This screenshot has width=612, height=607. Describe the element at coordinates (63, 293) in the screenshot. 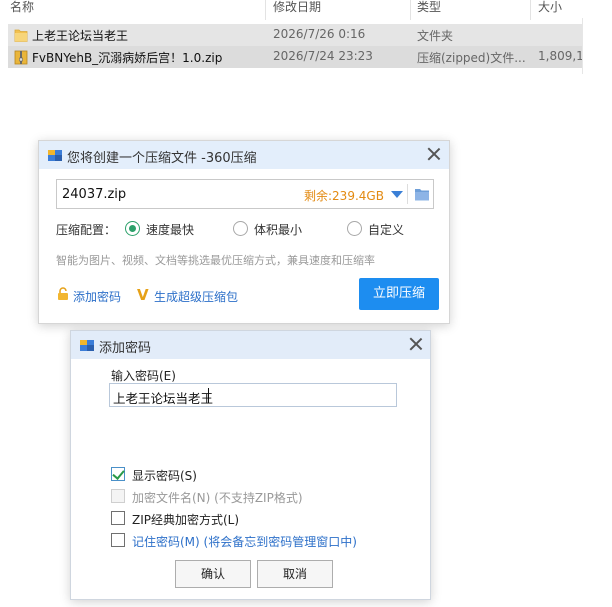

I see `lock-icon` at that location.